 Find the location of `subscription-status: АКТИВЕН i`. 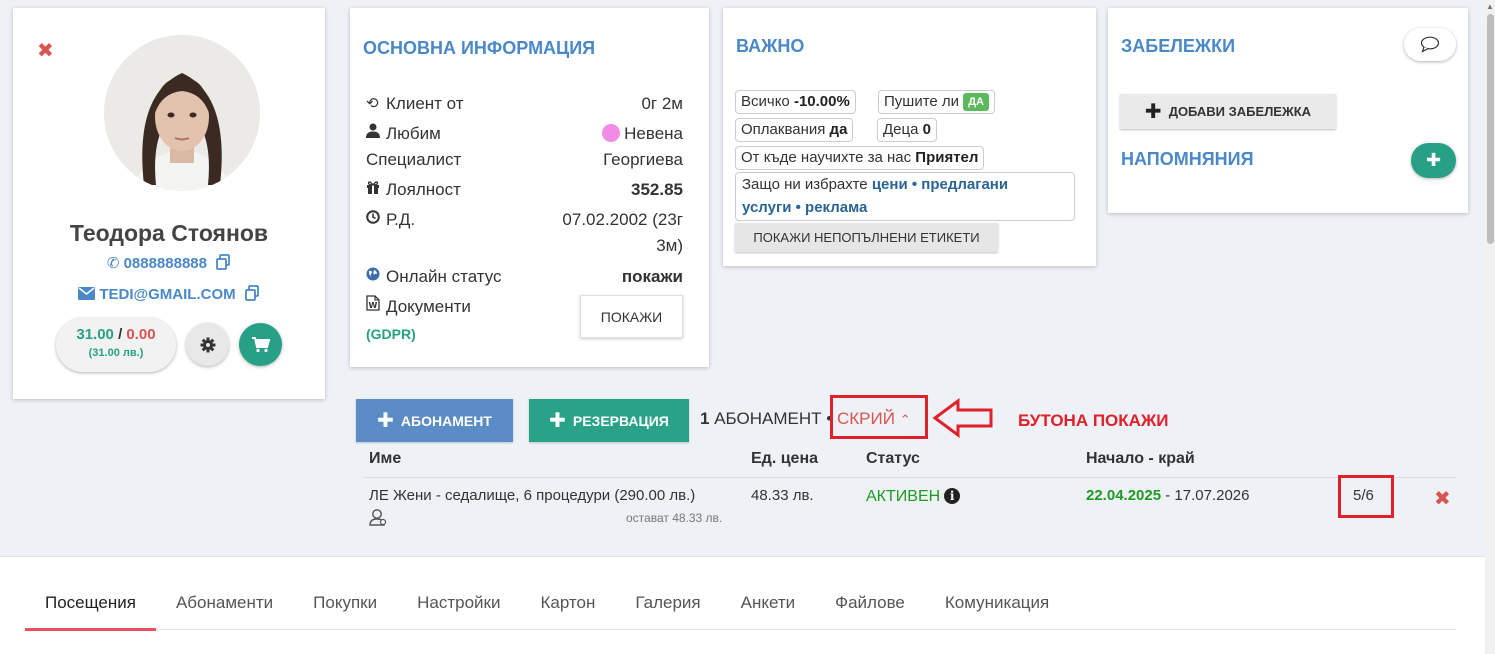

subscription-status: АКТИВЕН i is located at coordinates (913, 497).